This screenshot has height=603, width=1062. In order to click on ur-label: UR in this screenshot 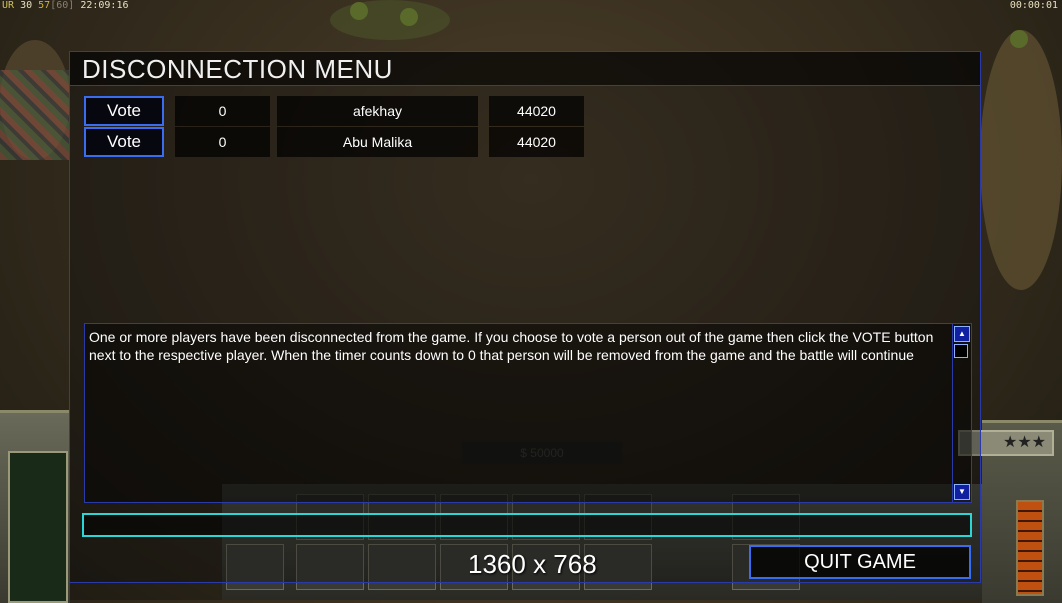, I will do `click(8, 5)`.